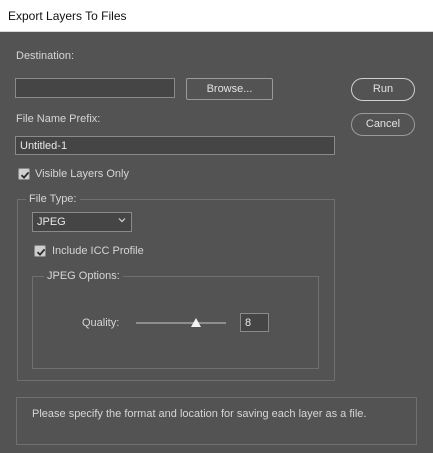 The width and height of the screenshot is (433, 453). What do you see at coordinates (196, 322) in the screenshot?
I see `triangle-thumb-icon` at bounding box center [196, 322].